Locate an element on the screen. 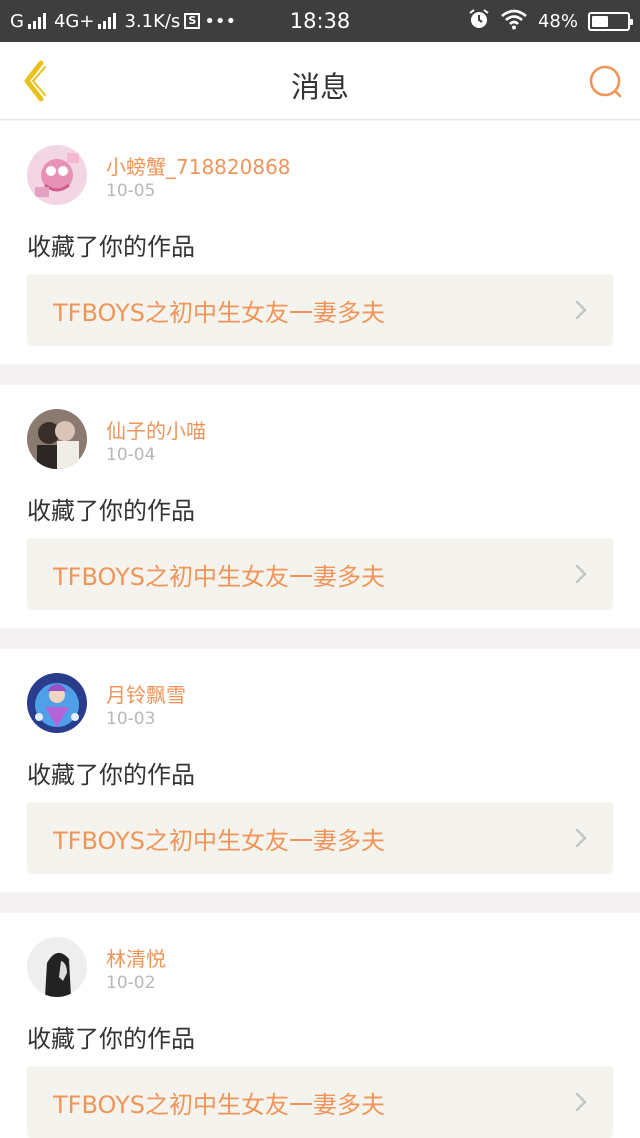 This screenshot has width=640, height=1138. user-name: 仙子的小喵 is located at coordinates (156, 429).